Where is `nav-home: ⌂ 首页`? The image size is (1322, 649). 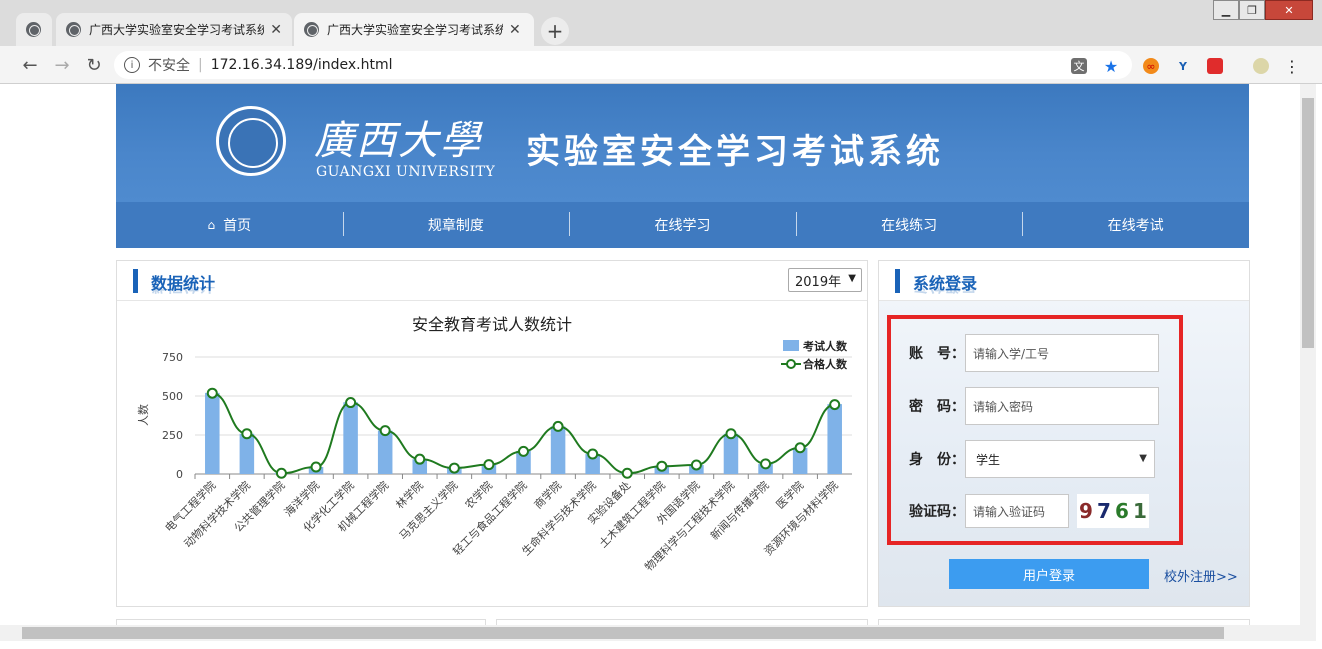
nav-home: ⌂ 首页 is located at coordinates (229, 225).